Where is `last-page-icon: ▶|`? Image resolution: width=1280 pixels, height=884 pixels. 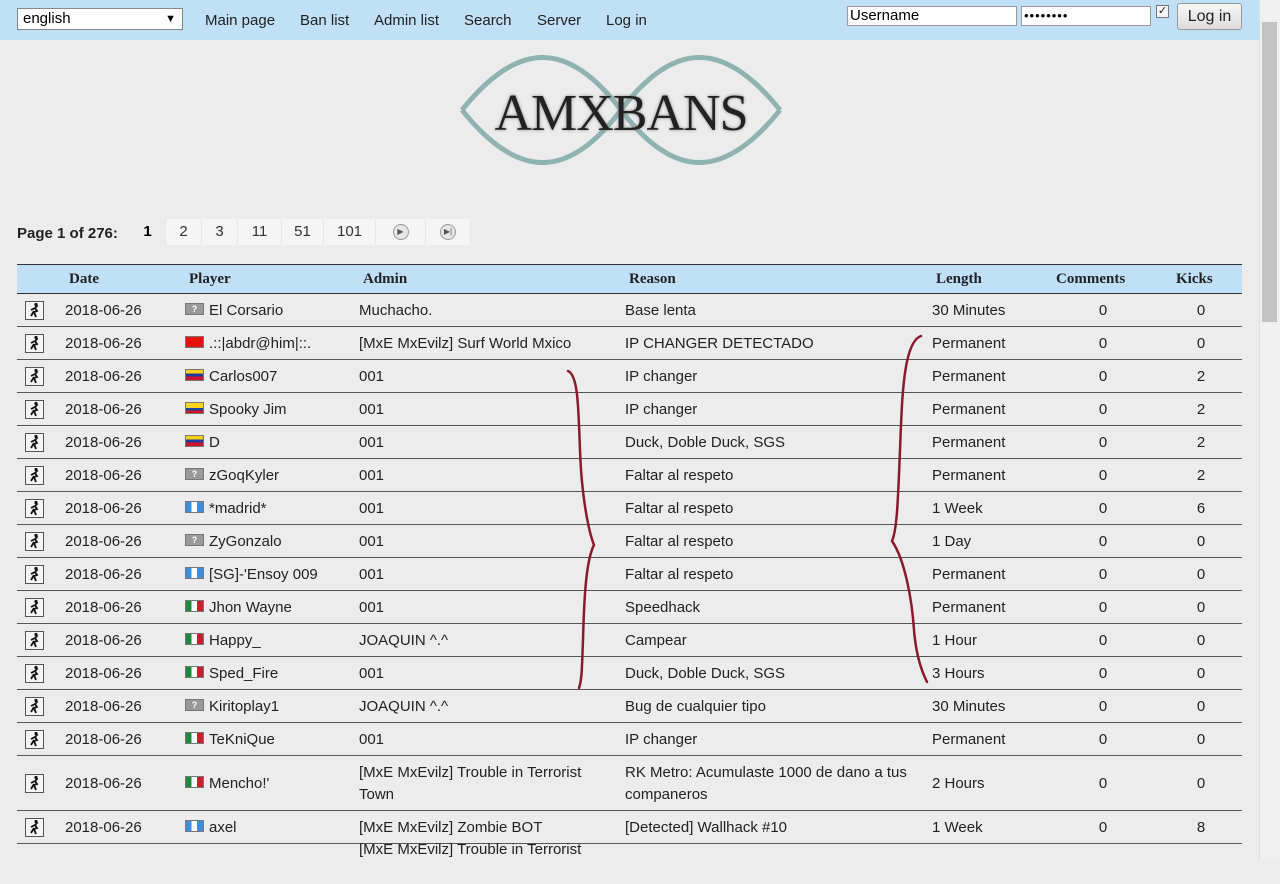
last-page-icon: ▶| is located at coordinates (448, 232).